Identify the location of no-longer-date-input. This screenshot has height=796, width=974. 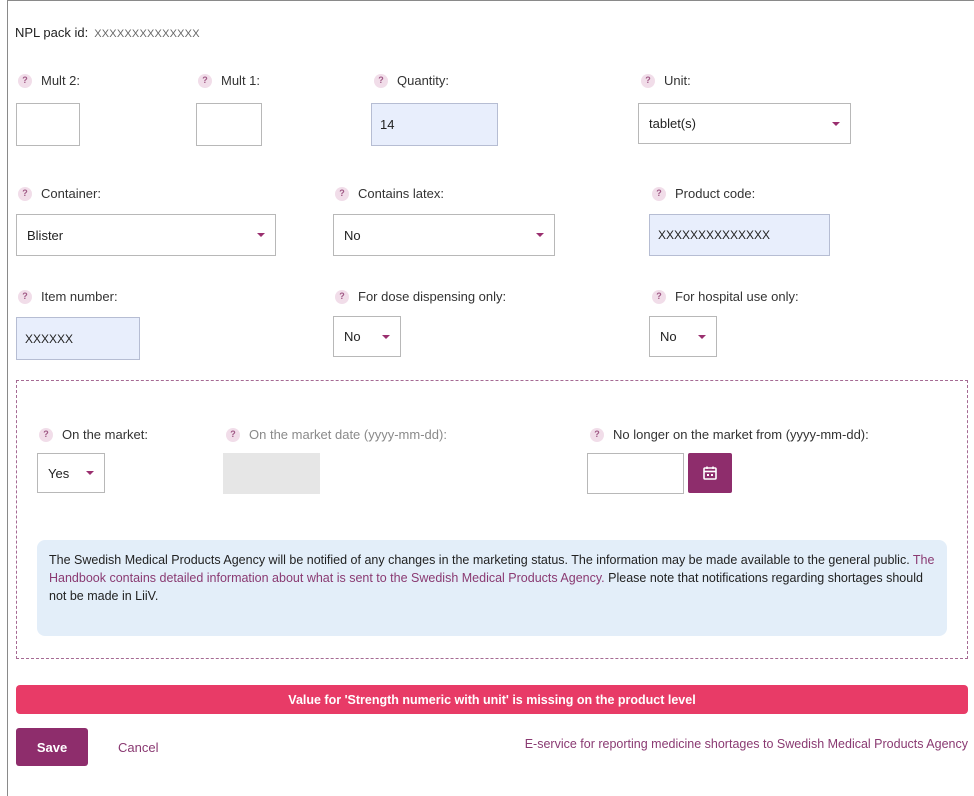
(635, 473).